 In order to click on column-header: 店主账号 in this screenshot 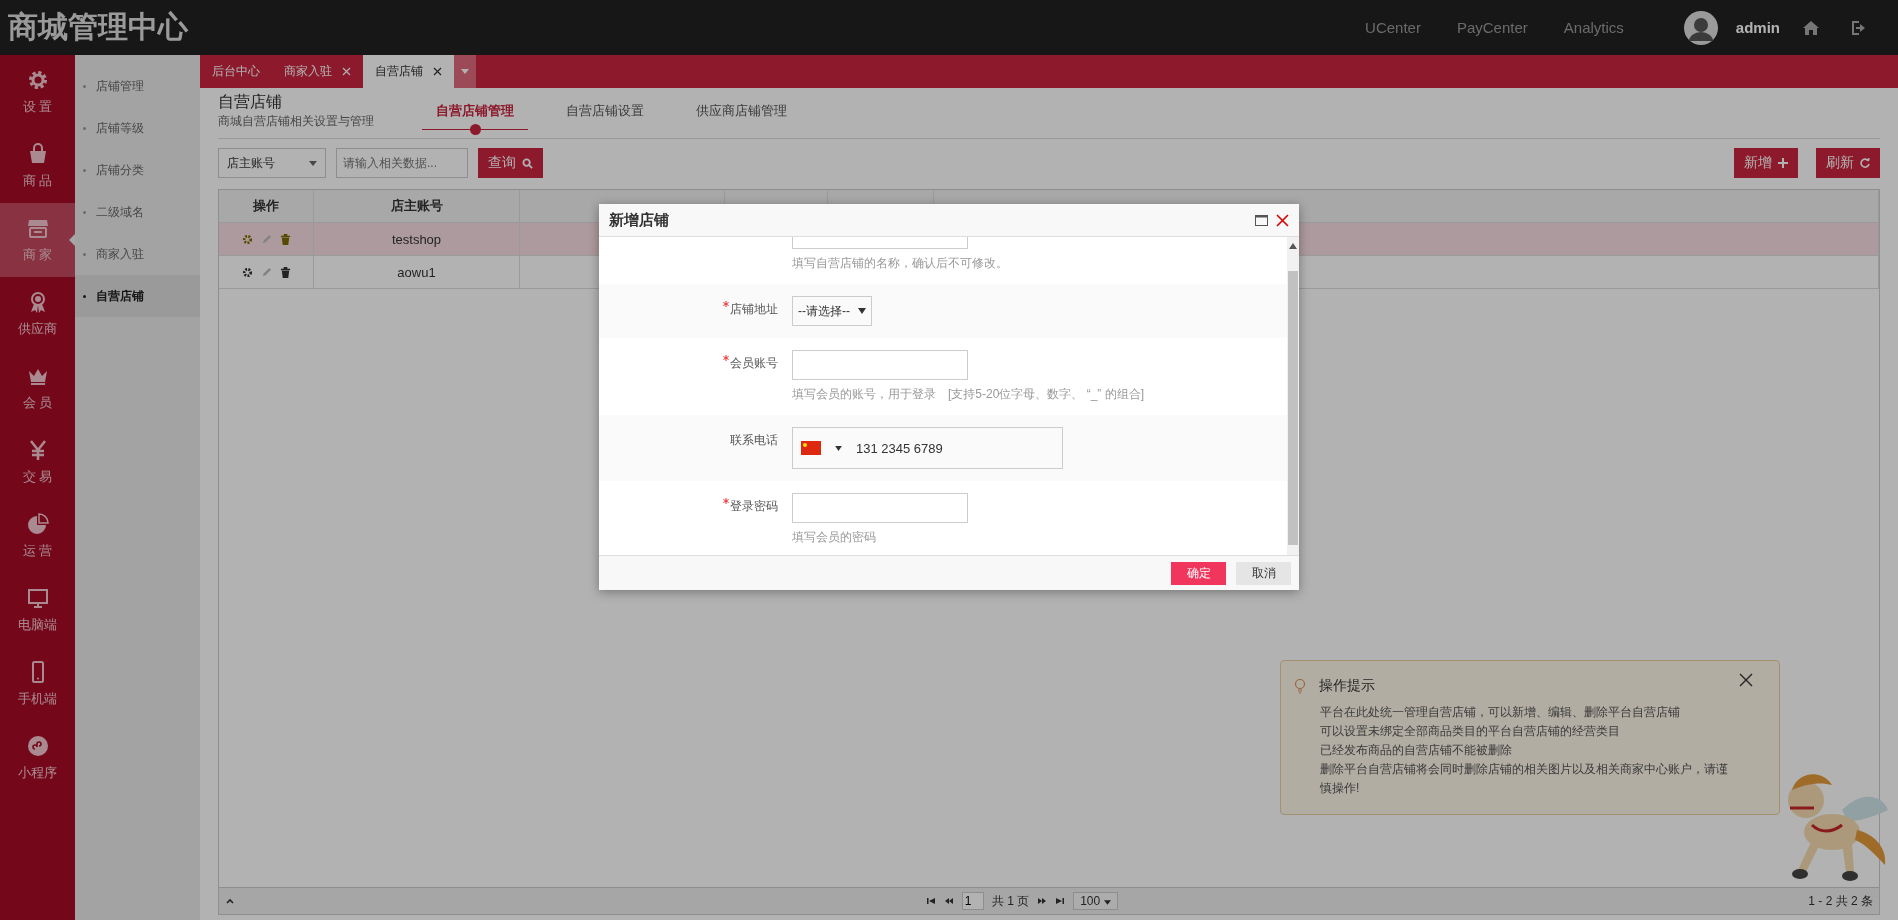, I will do `click(417, 206)`.